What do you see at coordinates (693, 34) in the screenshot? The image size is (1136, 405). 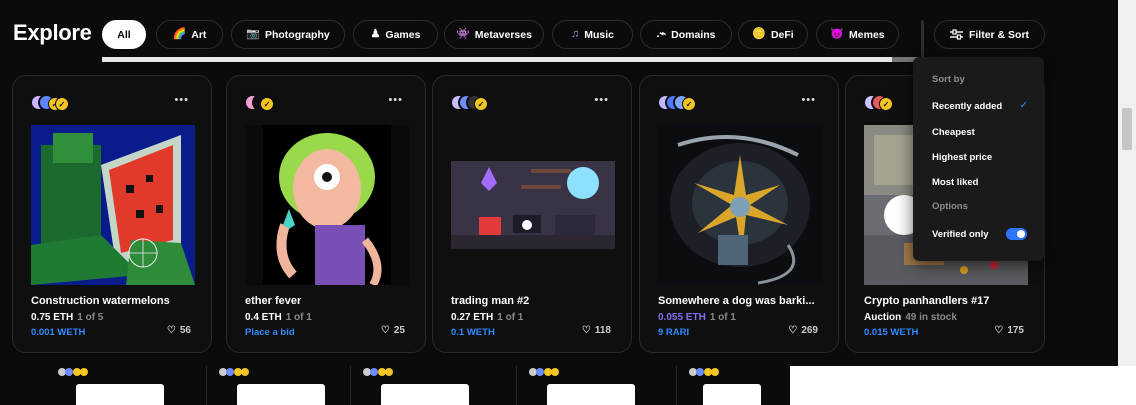 I see `chip-label: Domains` at bounding box center [693, 34].